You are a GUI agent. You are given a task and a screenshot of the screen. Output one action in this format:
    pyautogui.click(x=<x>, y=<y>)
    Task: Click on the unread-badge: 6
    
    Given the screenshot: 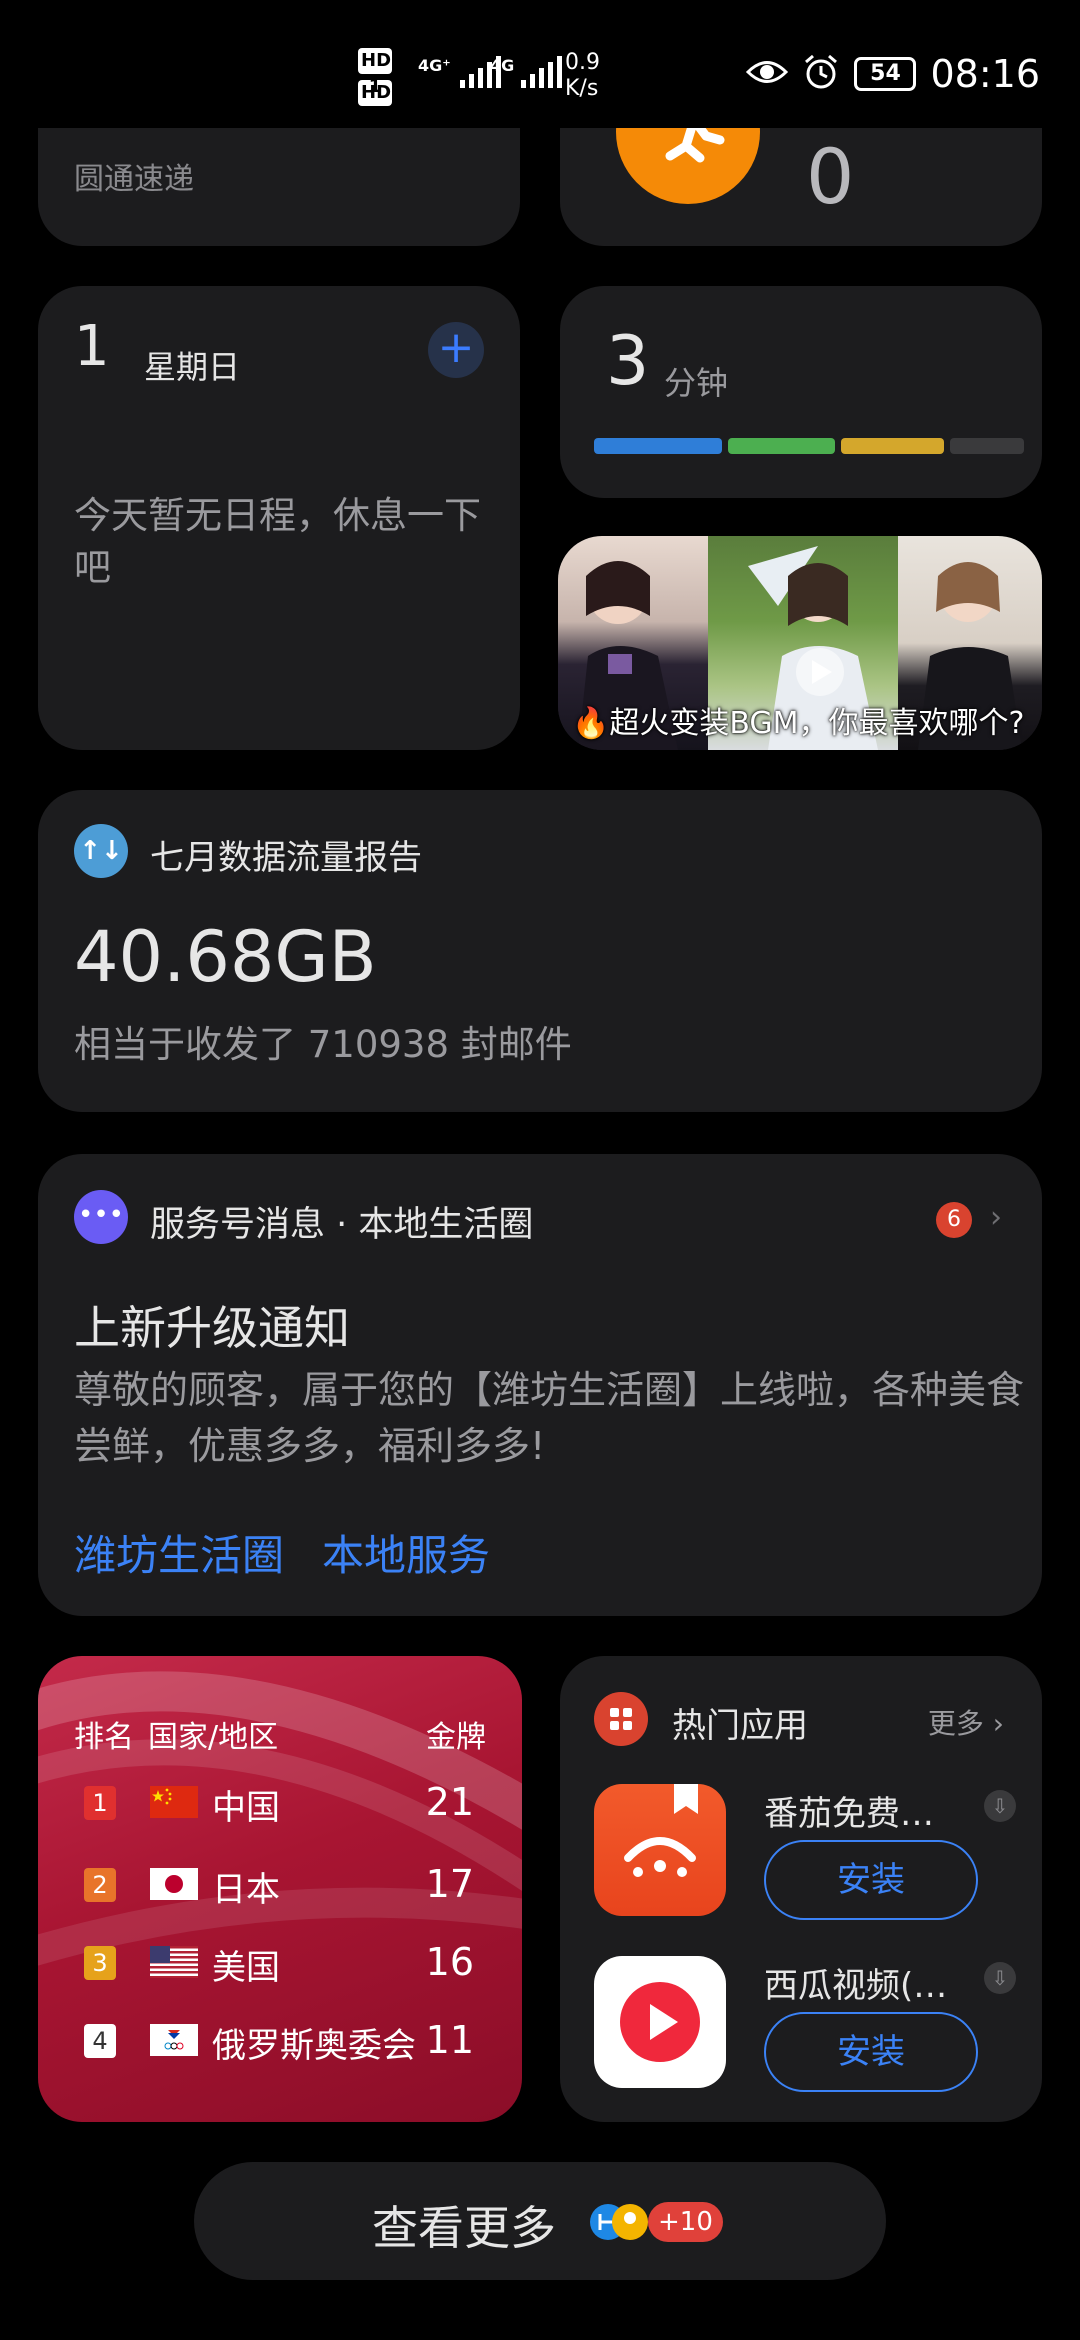 What is the action you would take?
    pyautogui.click(x=954, y=1220)
    